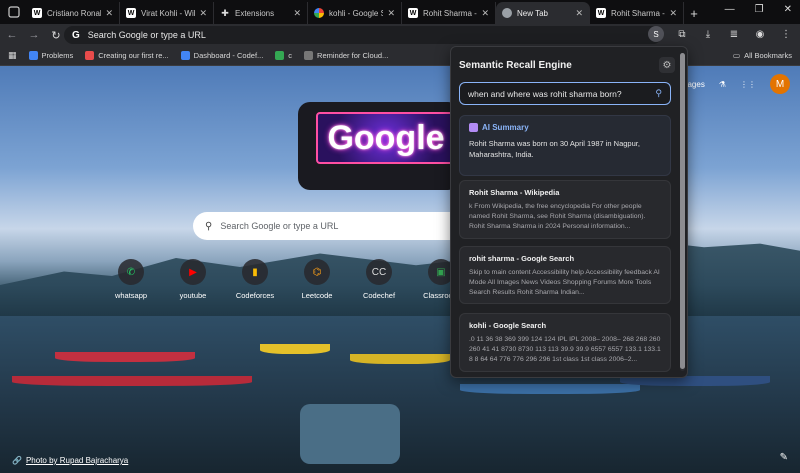 The width and height of the screenshot is (800, 473). I want to click on apps-grid-icon: ▦, so click(12, 55).